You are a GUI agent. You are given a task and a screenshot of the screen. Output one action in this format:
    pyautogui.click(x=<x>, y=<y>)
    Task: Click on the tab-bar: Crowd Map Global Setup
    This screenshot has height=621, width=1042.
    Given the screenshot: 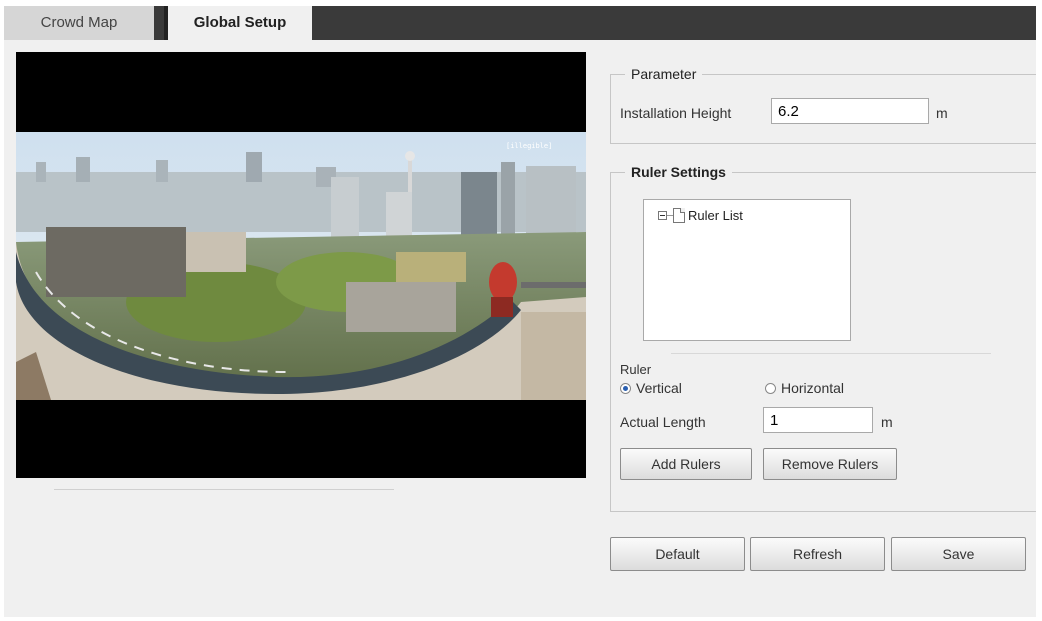 What is the action you would take?
    pyautogui.click(x=520, y=23)
    